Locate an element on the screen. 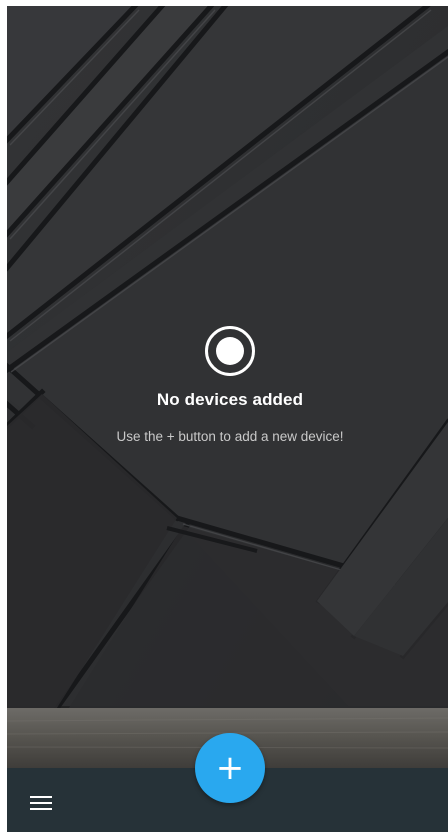 The width and height of the screenshot is (448, 832). add-device-button: + is located at coordinates (230, 768).